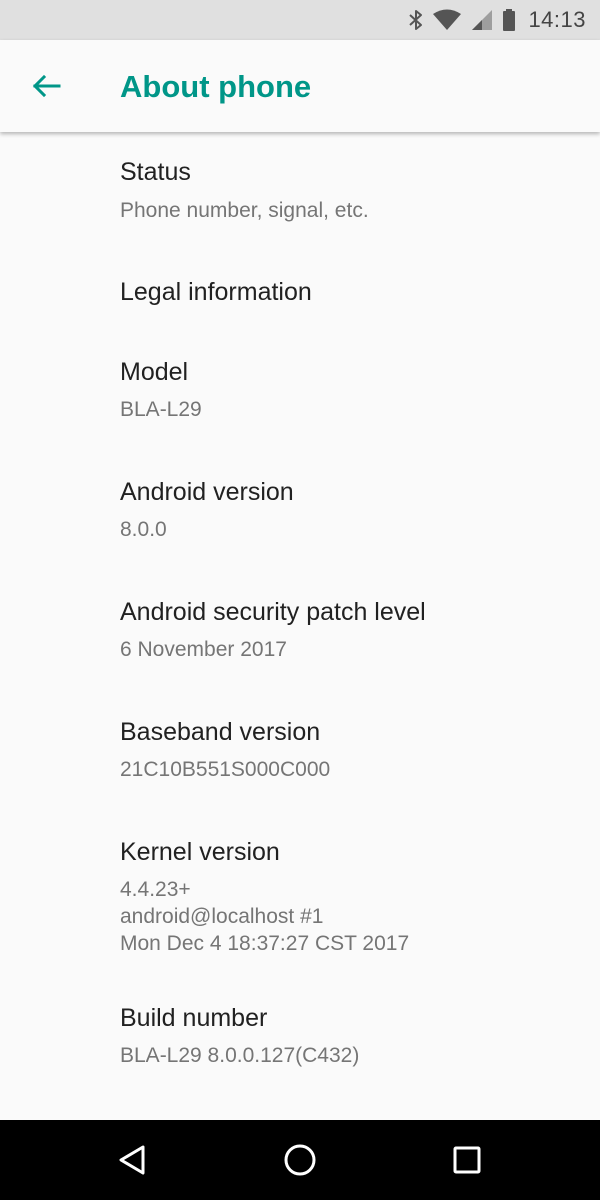  Describe the element at coordinates (509, 20) in the screenshot. I see `battery-icon` at that location.